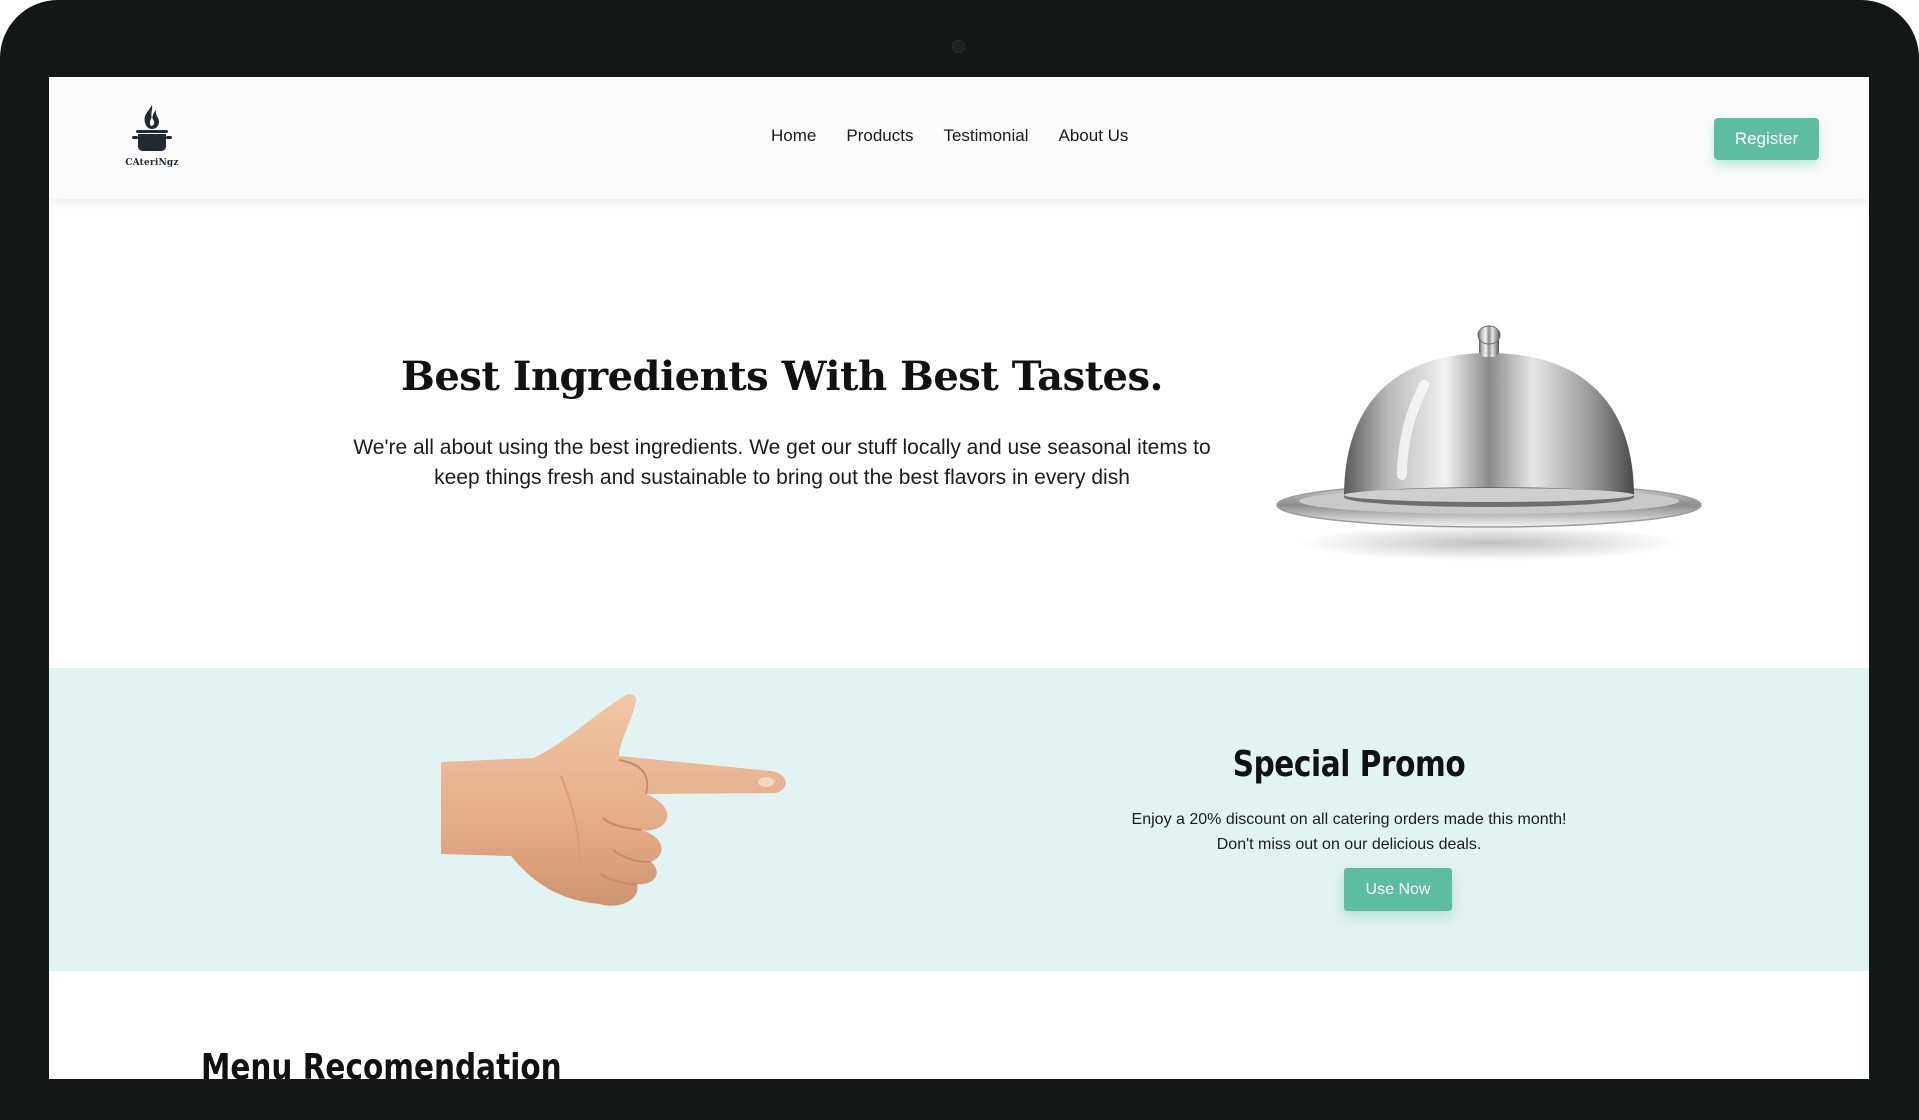 This screenshot has height=1120, width=1919. I want to click on camera-icon, so click(958, 46).